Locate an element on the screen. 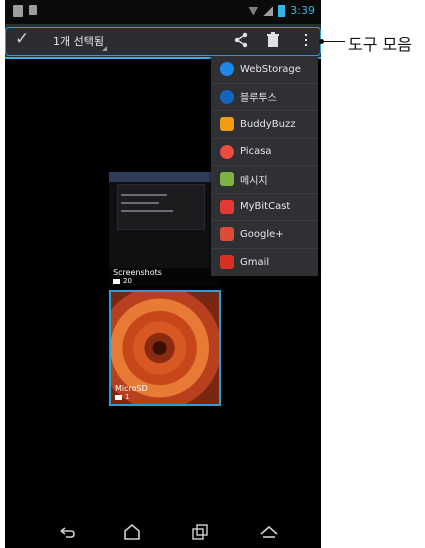 This screenshot has height=548, width=425. more-options-button is located at coordinates (306, 40).